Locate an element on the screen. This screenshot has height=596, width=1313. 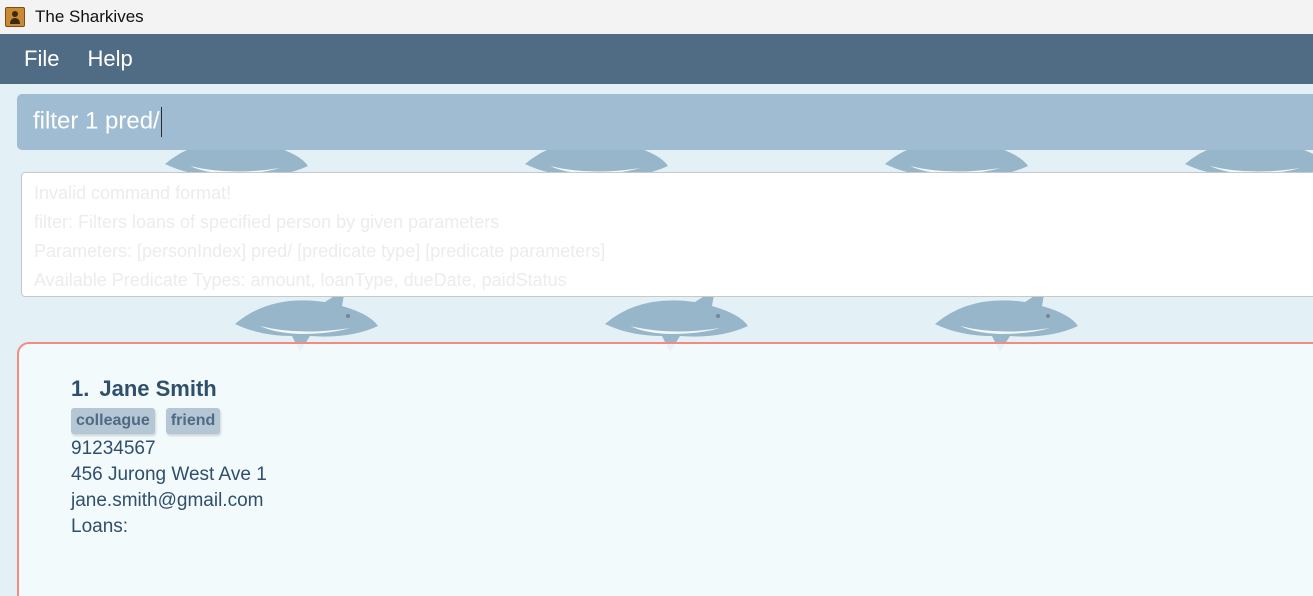
menu-help: Help is located at coordinates (109, 59).